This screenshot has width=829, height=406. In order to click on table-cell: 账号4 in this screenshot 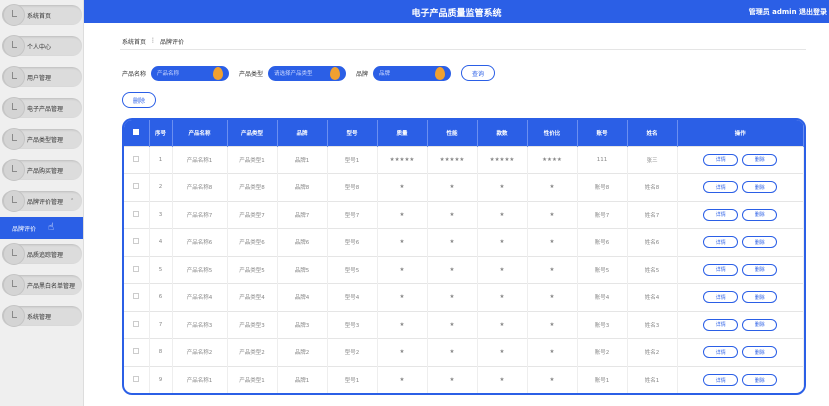, I will do `click(602, 297)`.